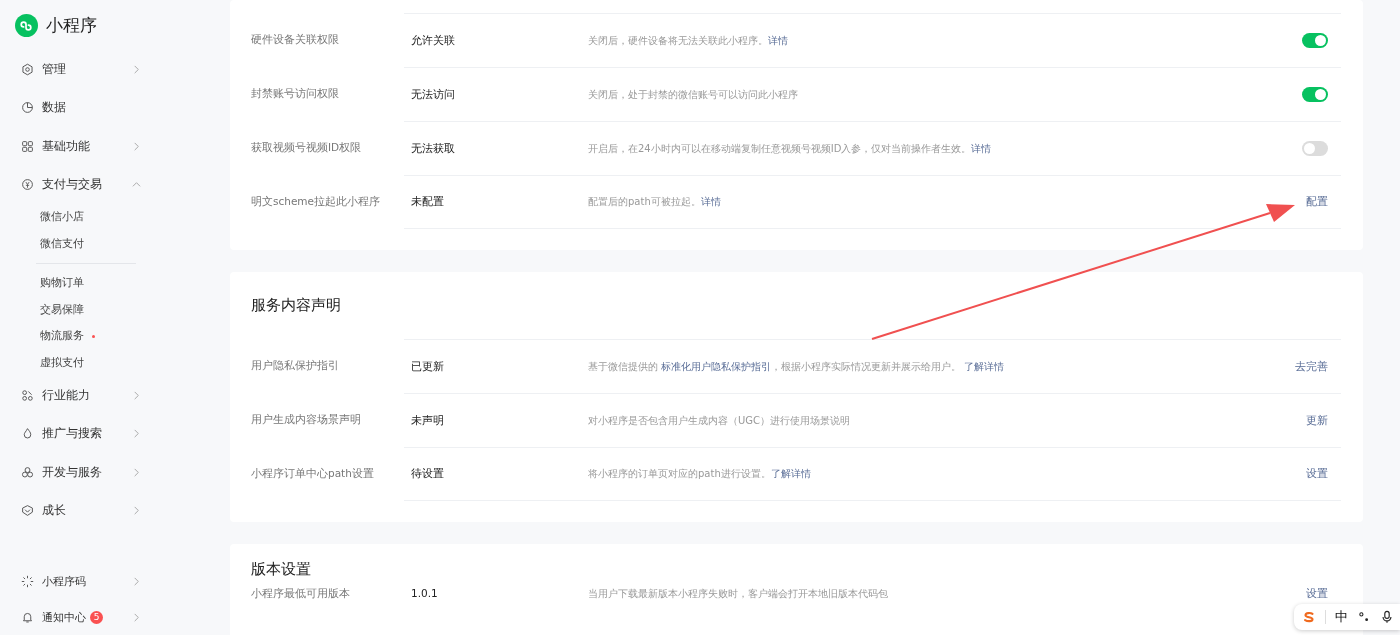  What do you see at coordinates (428, 420) in the screenshot?
I see `setting-value: 未声明` at bounding box center [428, 420].